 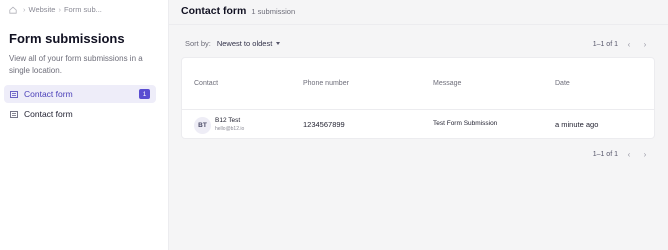 What do you see at coordinates (326, 83) in the screenshot?
I see `column-header-phone: Phone number` at bounding box center [326, 83].